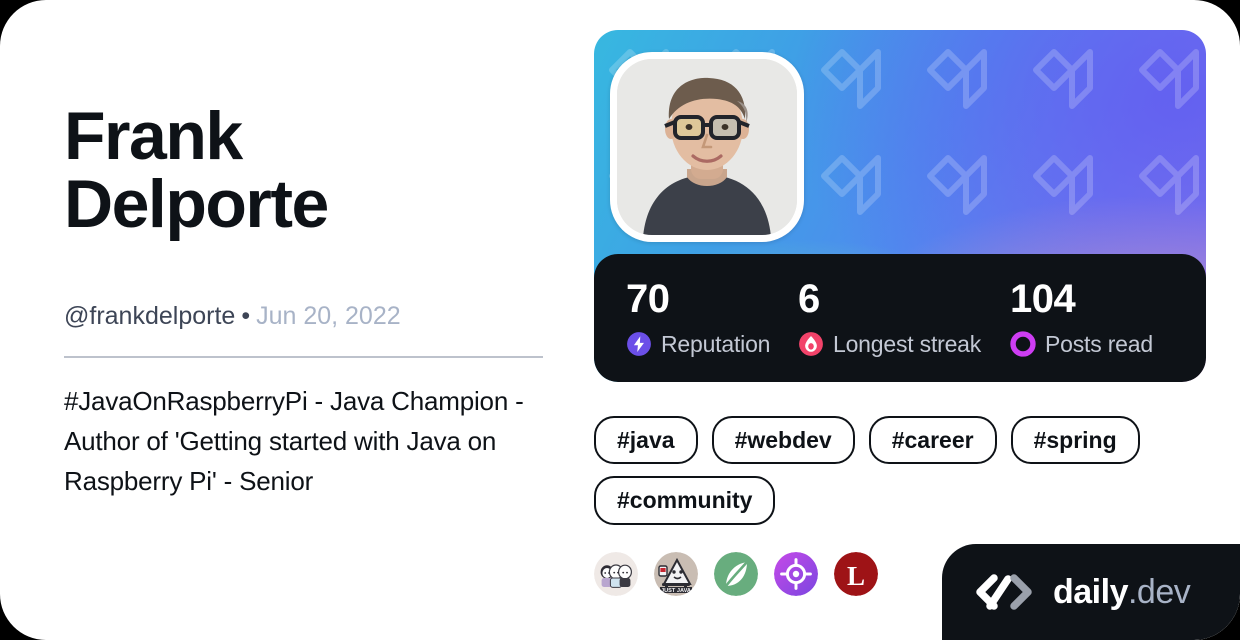  I want to click on avatar, so click(707, 147).